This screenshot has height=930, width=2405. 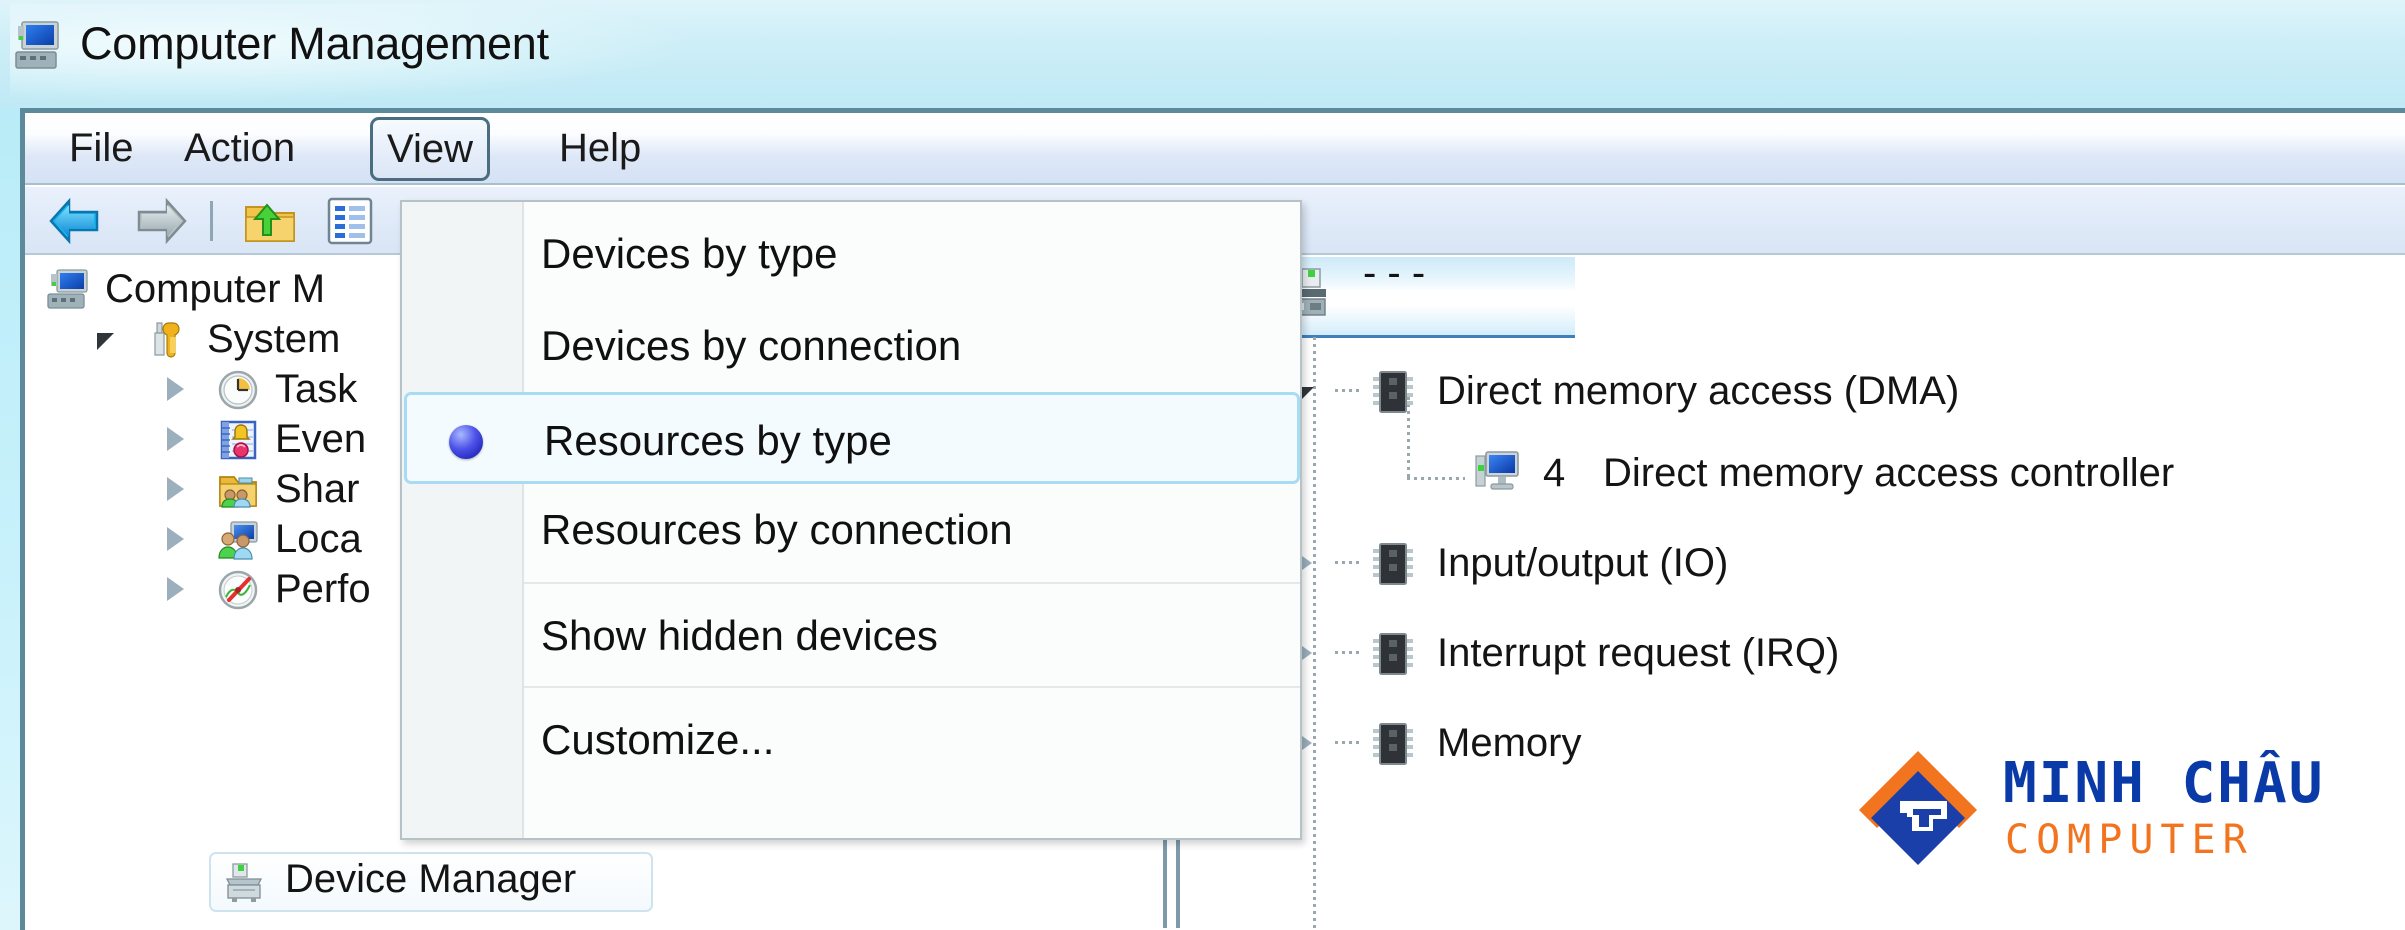 What do you see at coordinates (323, 589) in the screenshot?
I see `tree-label: Perfo` at bounding box center [323, 589].